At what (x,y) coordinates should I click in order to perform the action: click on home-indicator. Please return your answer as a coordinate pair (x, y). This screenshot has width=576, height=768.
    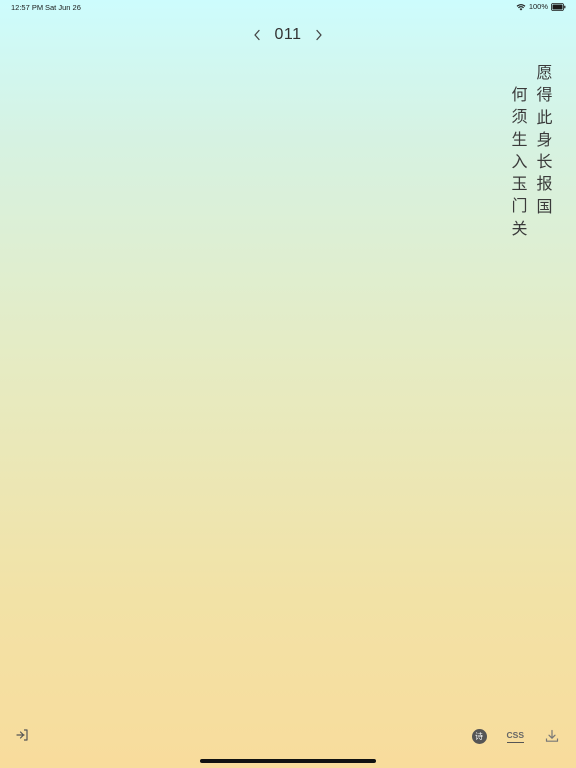
    Looking at the image, I should click on (288, 761).